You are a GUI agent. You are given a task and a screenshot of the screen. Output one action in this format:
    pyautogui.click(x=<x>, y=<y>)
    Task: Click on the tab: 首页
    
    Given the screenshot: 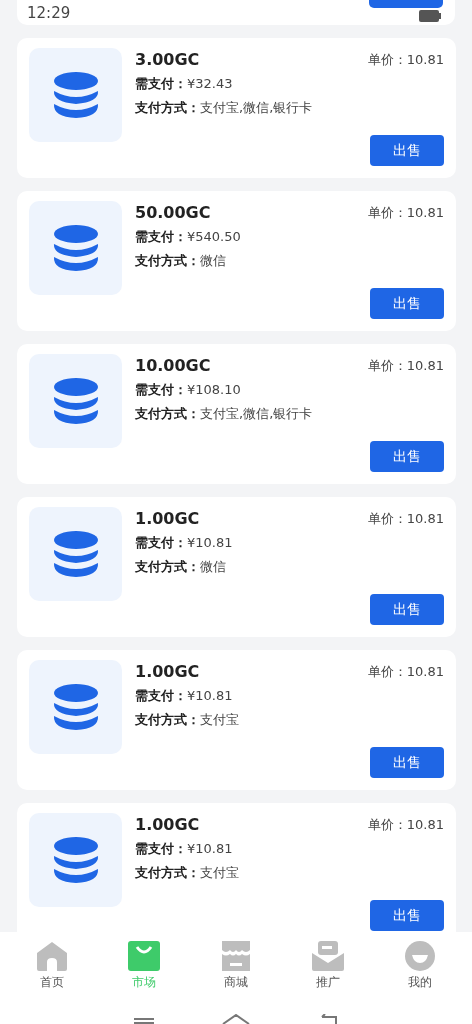 What is the action you would take?
    pyautogui.click(x=52, y=966)
    